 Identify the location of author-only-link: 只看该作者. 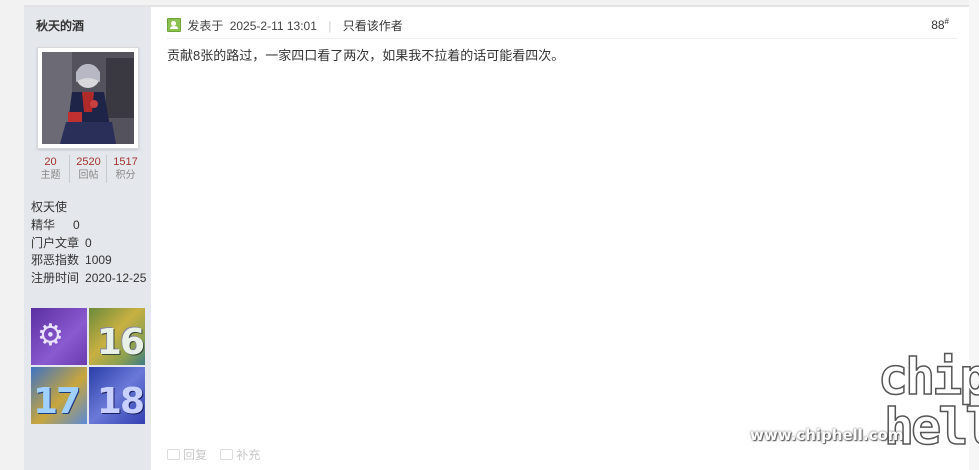
(373, 26).